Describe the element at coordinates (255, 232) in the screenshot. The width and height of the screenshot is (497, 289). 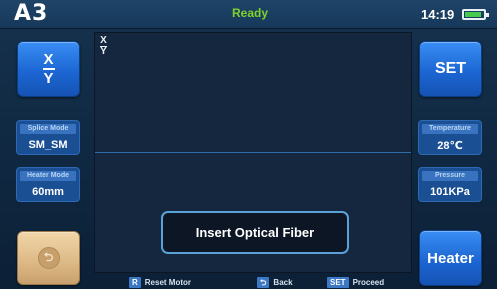
I see `insert-fiber-message: Insert Optical Fiber` at that location.